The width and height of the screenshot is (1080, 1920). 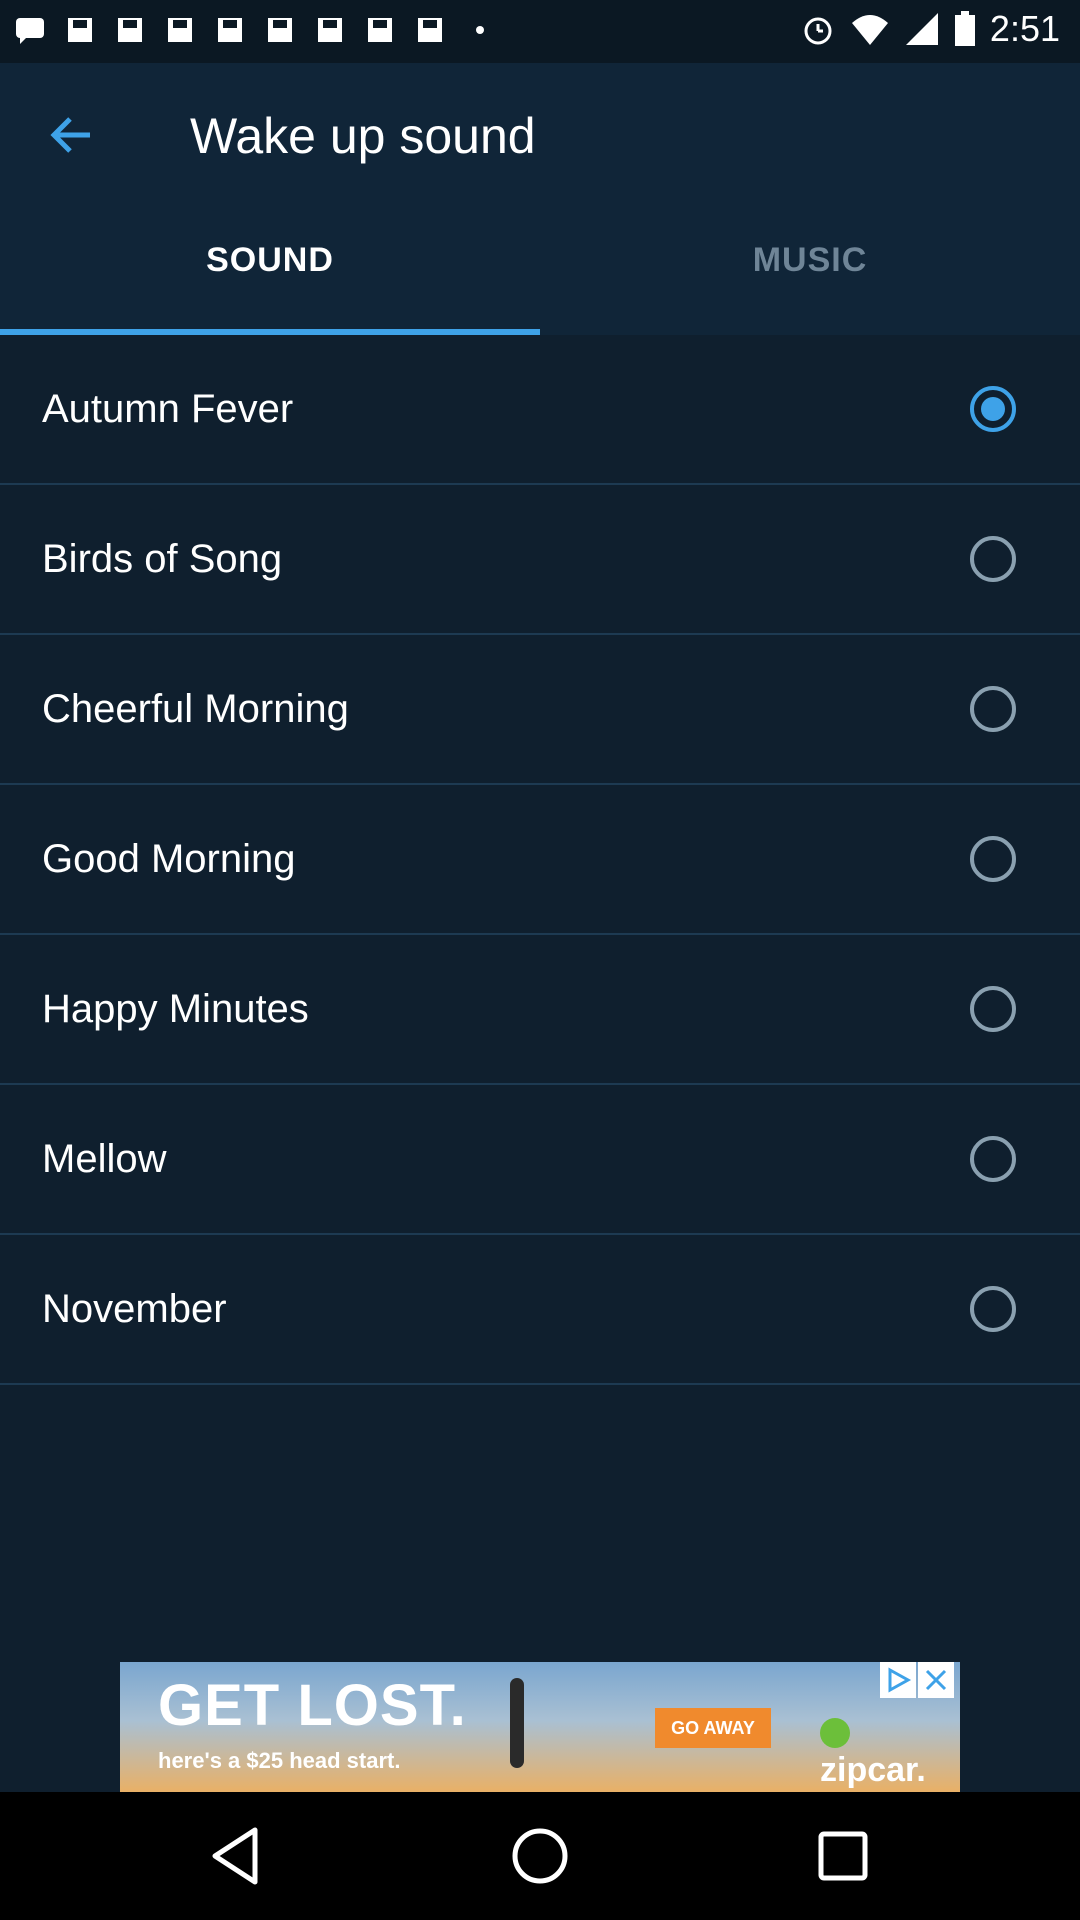 What do you see at coordinates (818, 31) in the screenshot?
I see `alarm-icon` at bounding box center [818, 31].